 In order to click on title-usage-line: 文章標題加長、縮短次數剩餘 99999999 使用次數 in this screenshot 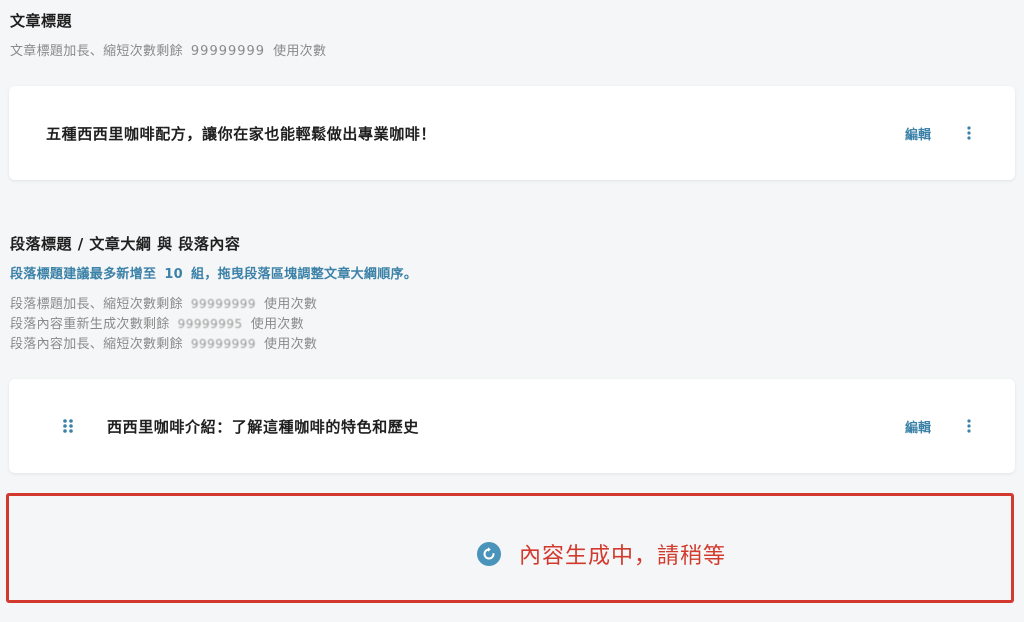, I will do `click(168, 49)`.